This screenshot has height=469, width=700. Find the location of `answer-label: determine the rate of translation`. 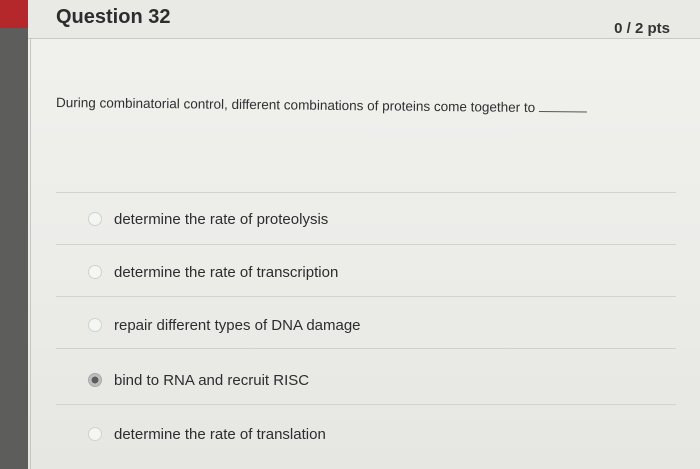

answer-label: determine the rate of translation is located at coordinates (220, 434).